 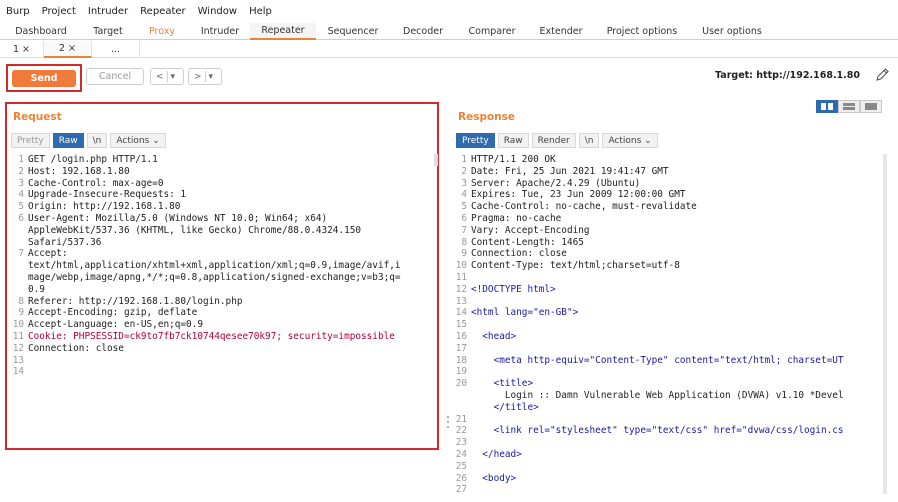 I want to click on response-actions-menu: Actions ⌄, so click(x=630, y=140).